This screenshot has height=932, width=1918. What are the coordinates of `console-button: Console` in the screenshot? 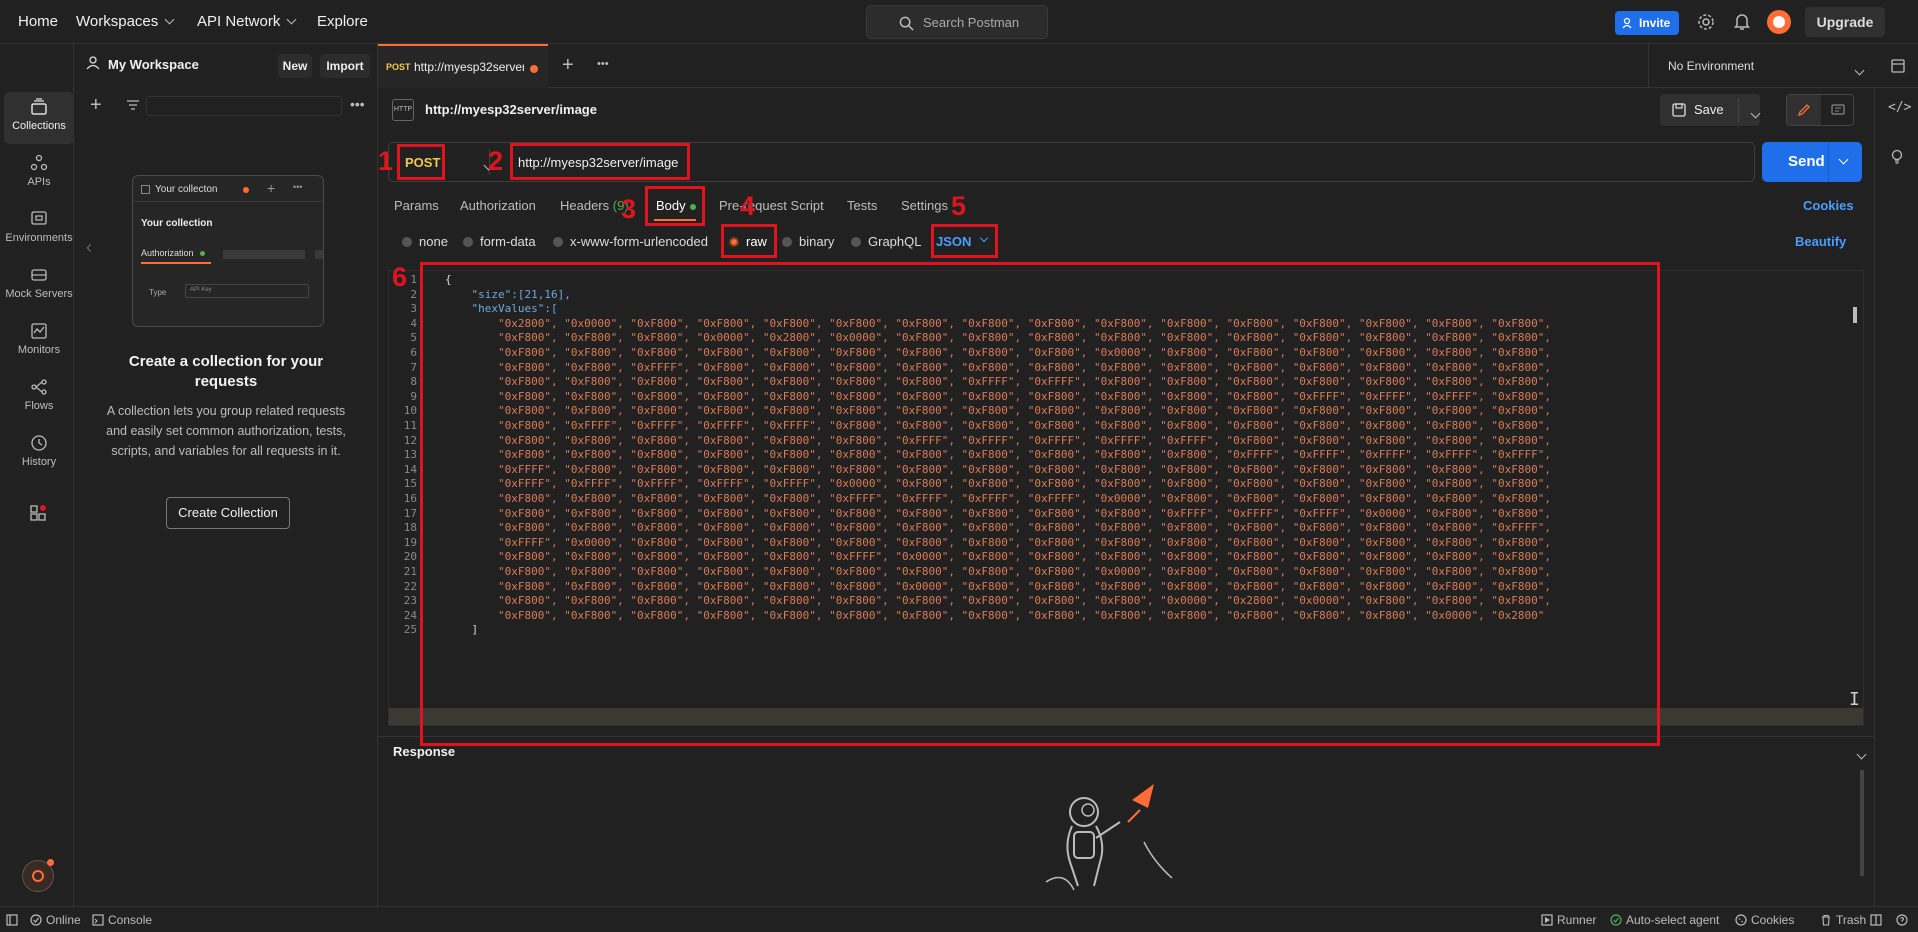 It's located at (130, 920).